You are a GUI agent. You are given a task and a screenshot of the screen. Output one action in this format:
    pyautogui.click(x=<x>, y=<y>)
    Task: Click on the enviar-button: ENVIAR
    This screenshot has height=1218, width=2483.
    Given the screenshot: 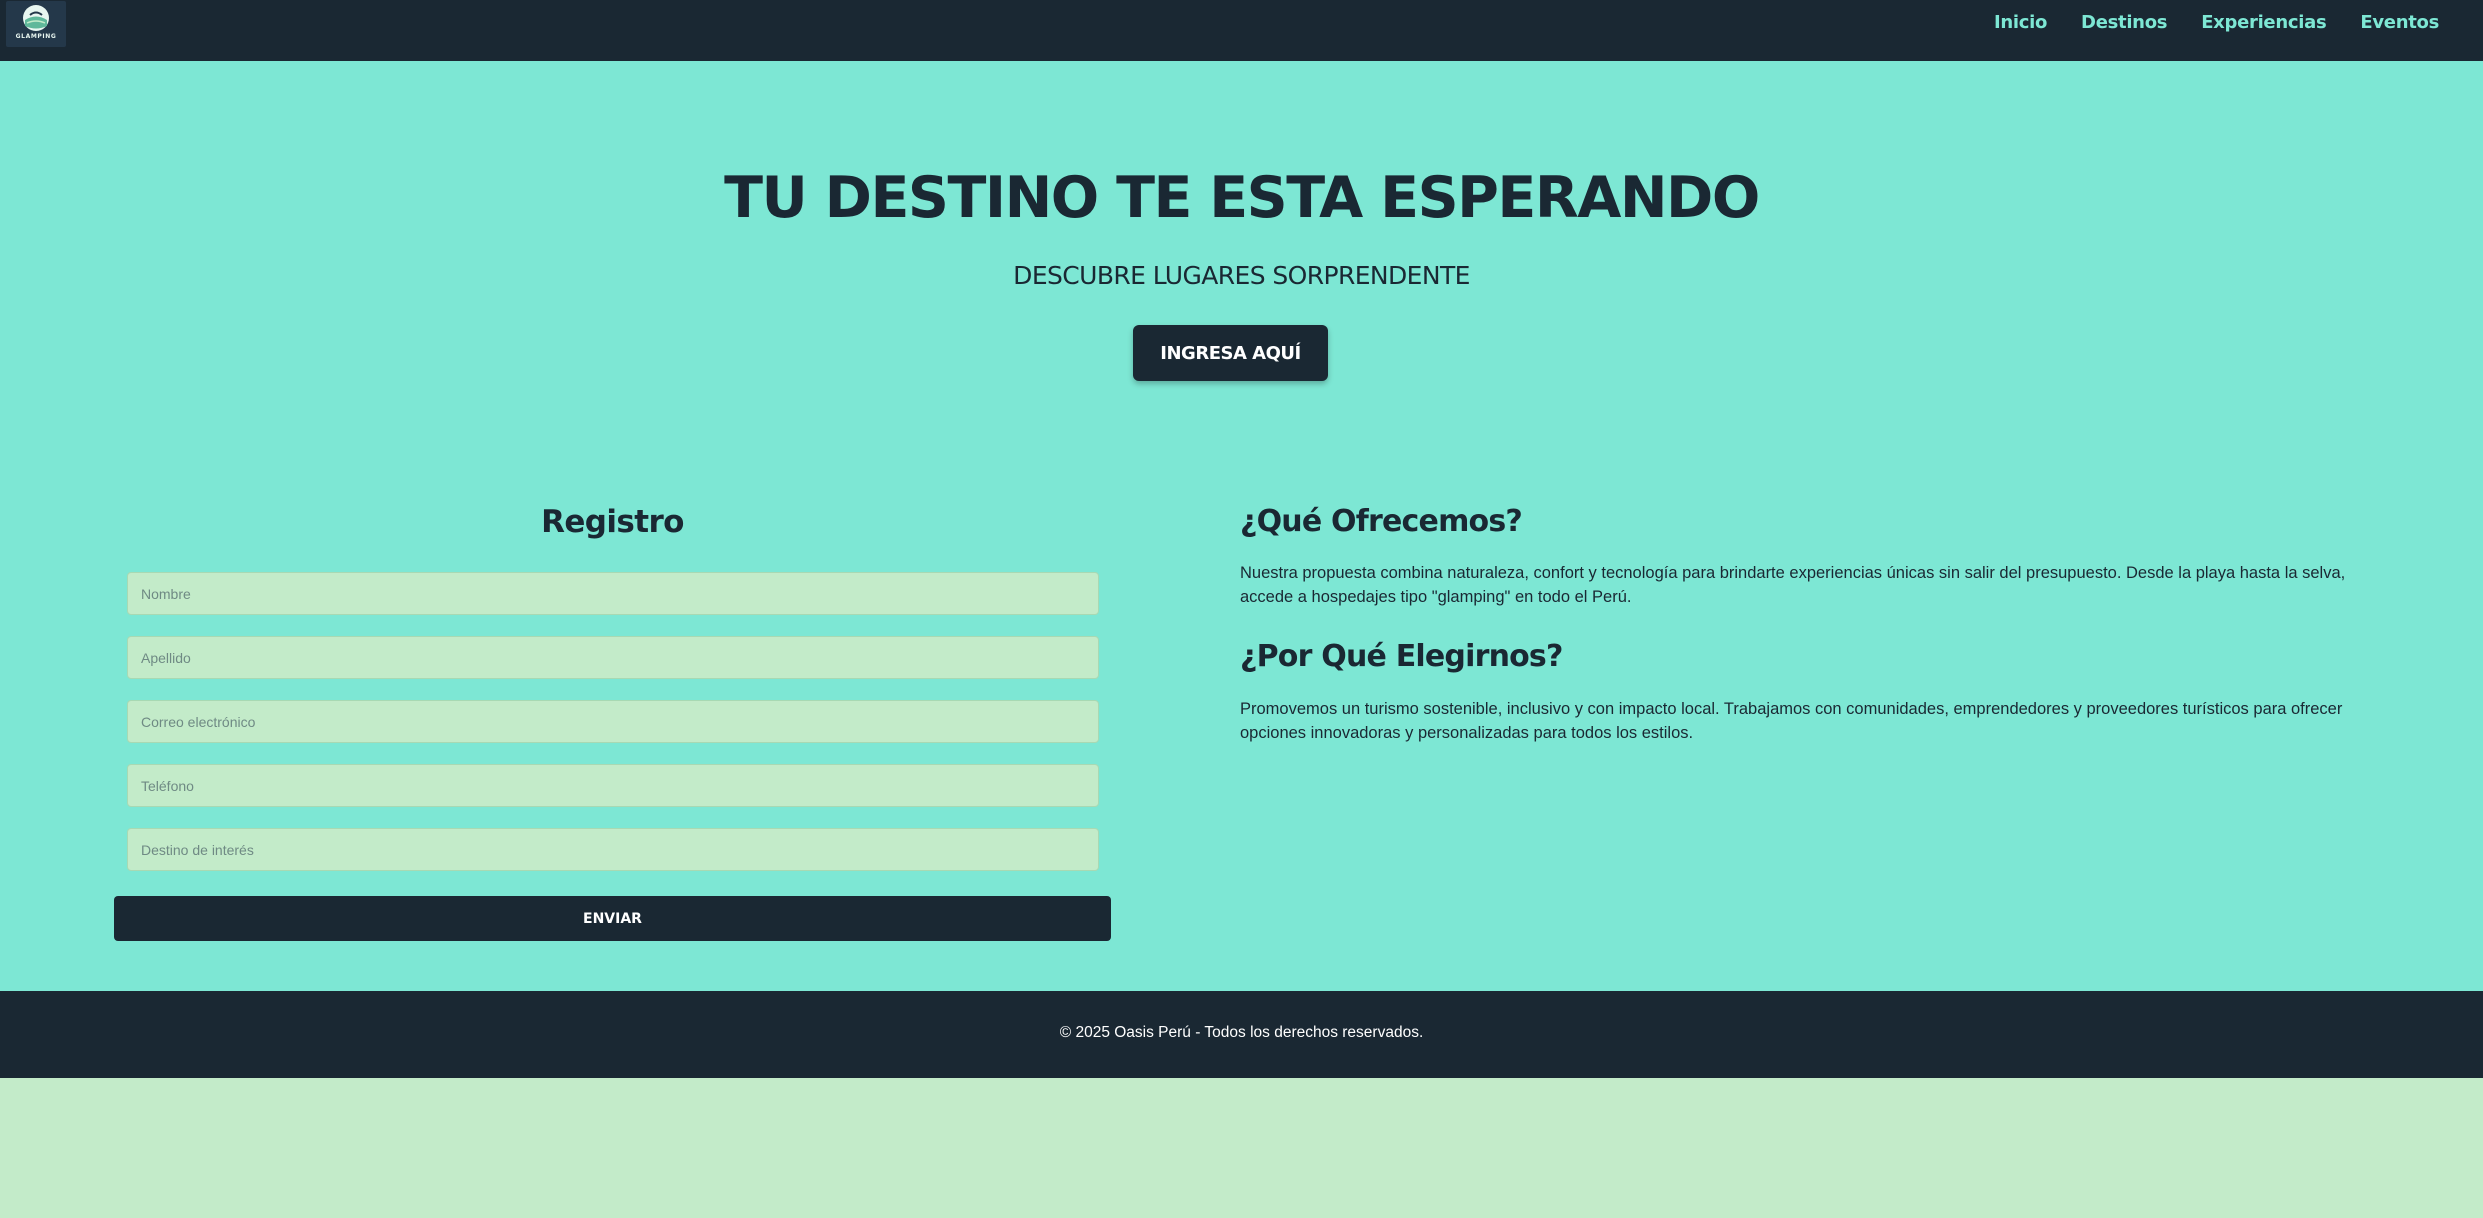 What is the action you would take?
    pyautogui.click(x=612, y=918)
    